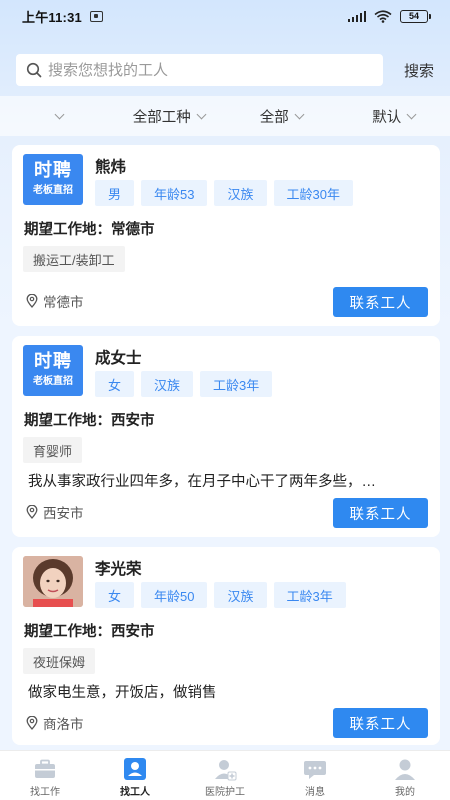 The width and height of the screenshot is (450, 800). Describe the element at coordinates (89, 230) in the screenshot. I see `expected-location: 期望工作地：常德市` at that location.